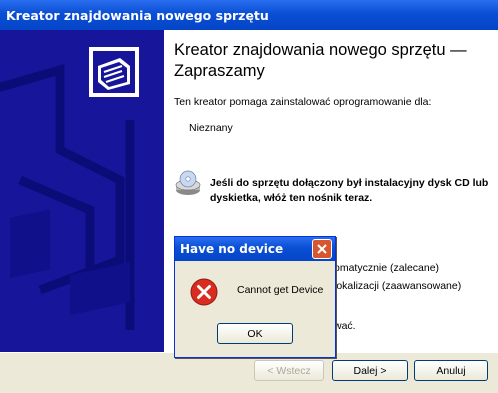 Image resolution: width=498 pixels, height=393 pixels. What do you see at coordinates (232, 249) in the screenshot?
I see `dialog-title: Have no device` at bounding box center [232, 249].